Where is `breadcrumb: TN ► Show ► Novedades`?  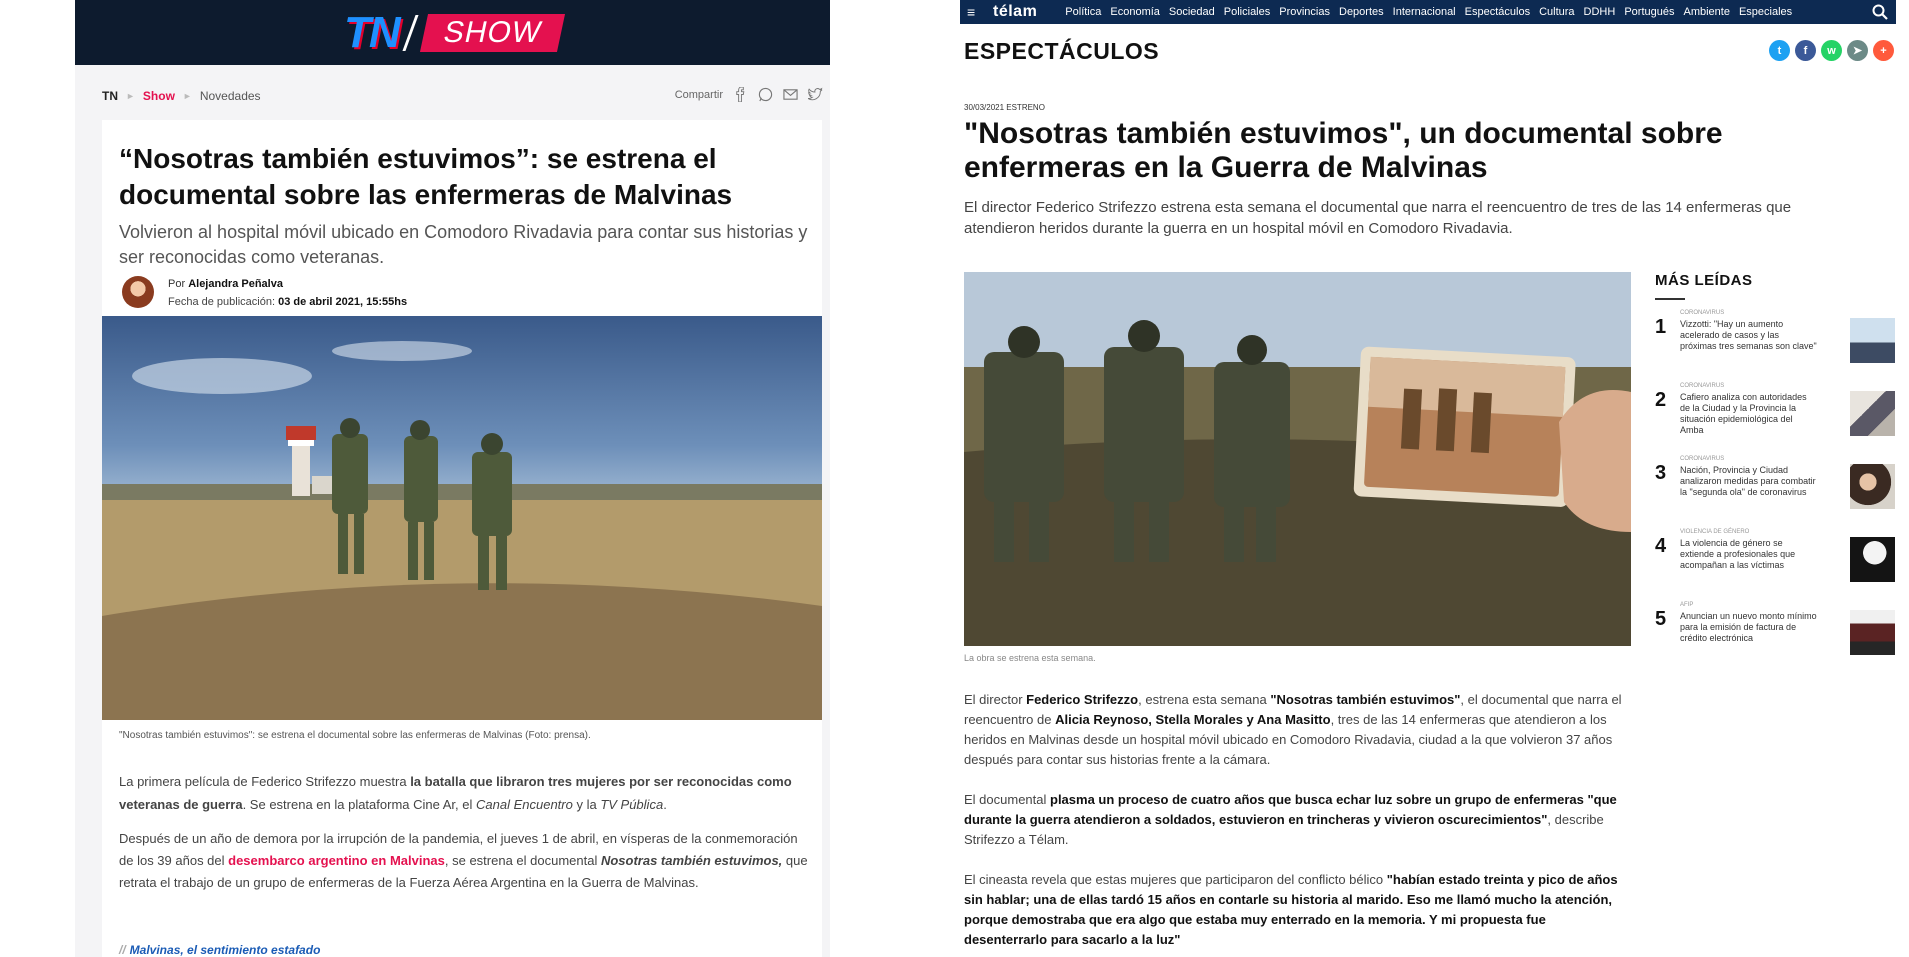
breadcrumb: TN ► Show ► Novedades is located at coordinates (181, 96).